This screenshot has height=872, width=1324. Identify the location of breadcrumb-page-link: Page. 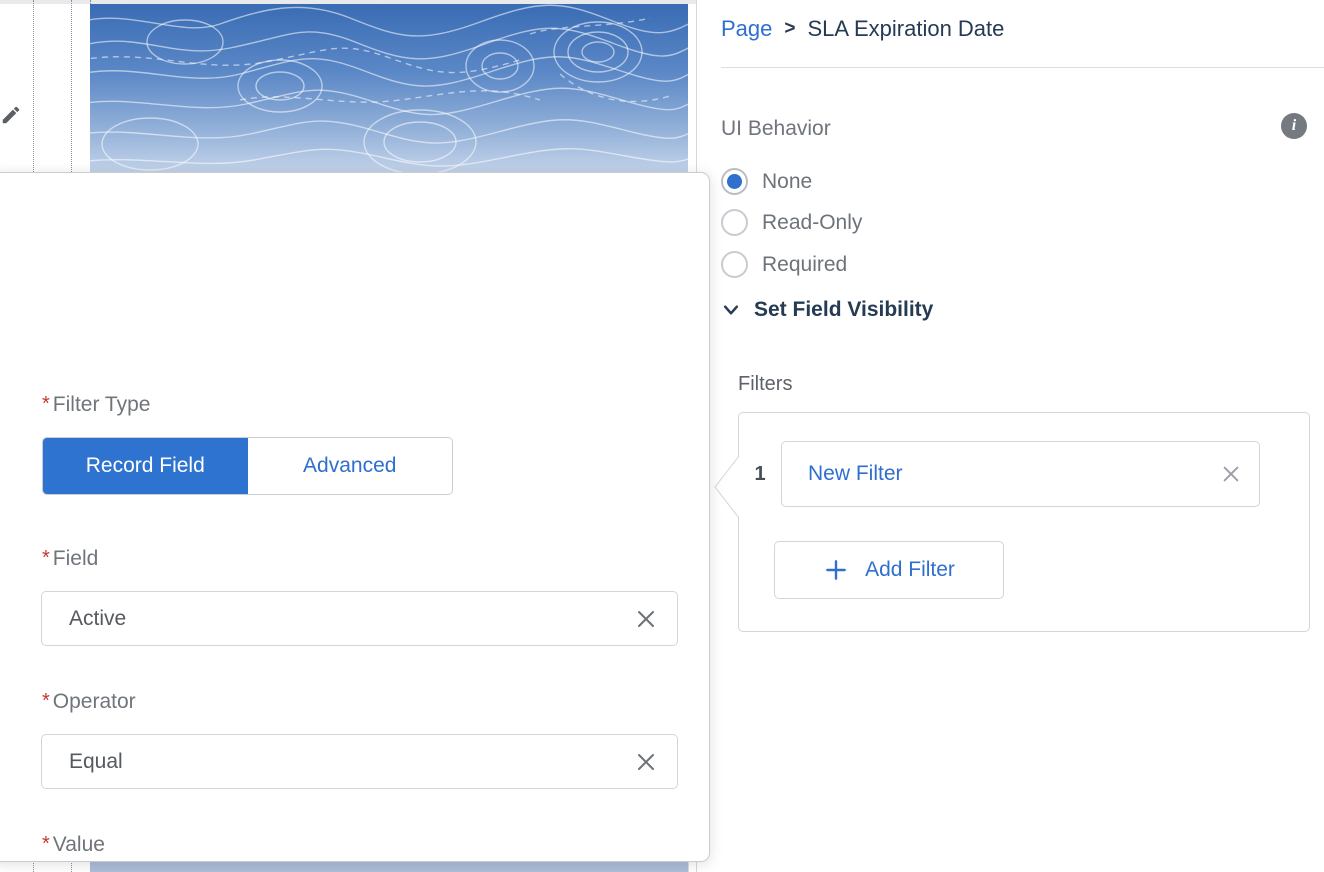
(746, 29).